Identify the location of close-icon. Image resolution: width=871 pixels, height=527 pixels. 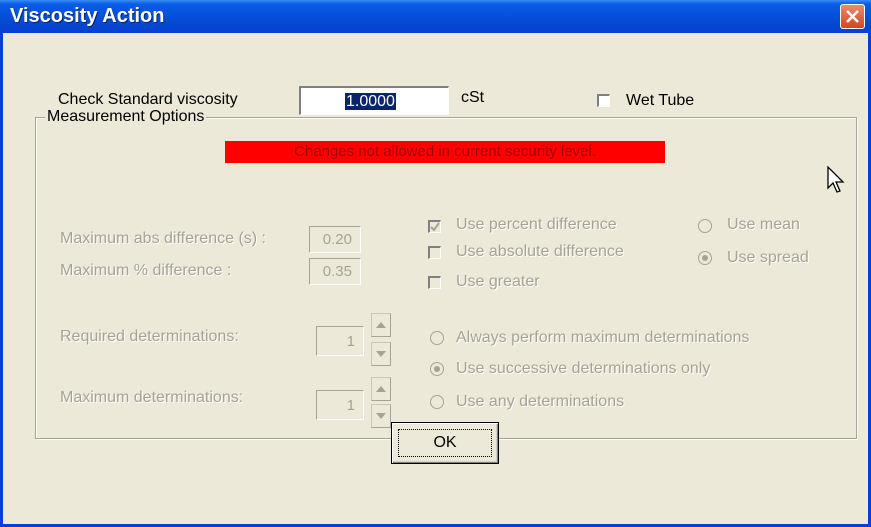
(852, 16).